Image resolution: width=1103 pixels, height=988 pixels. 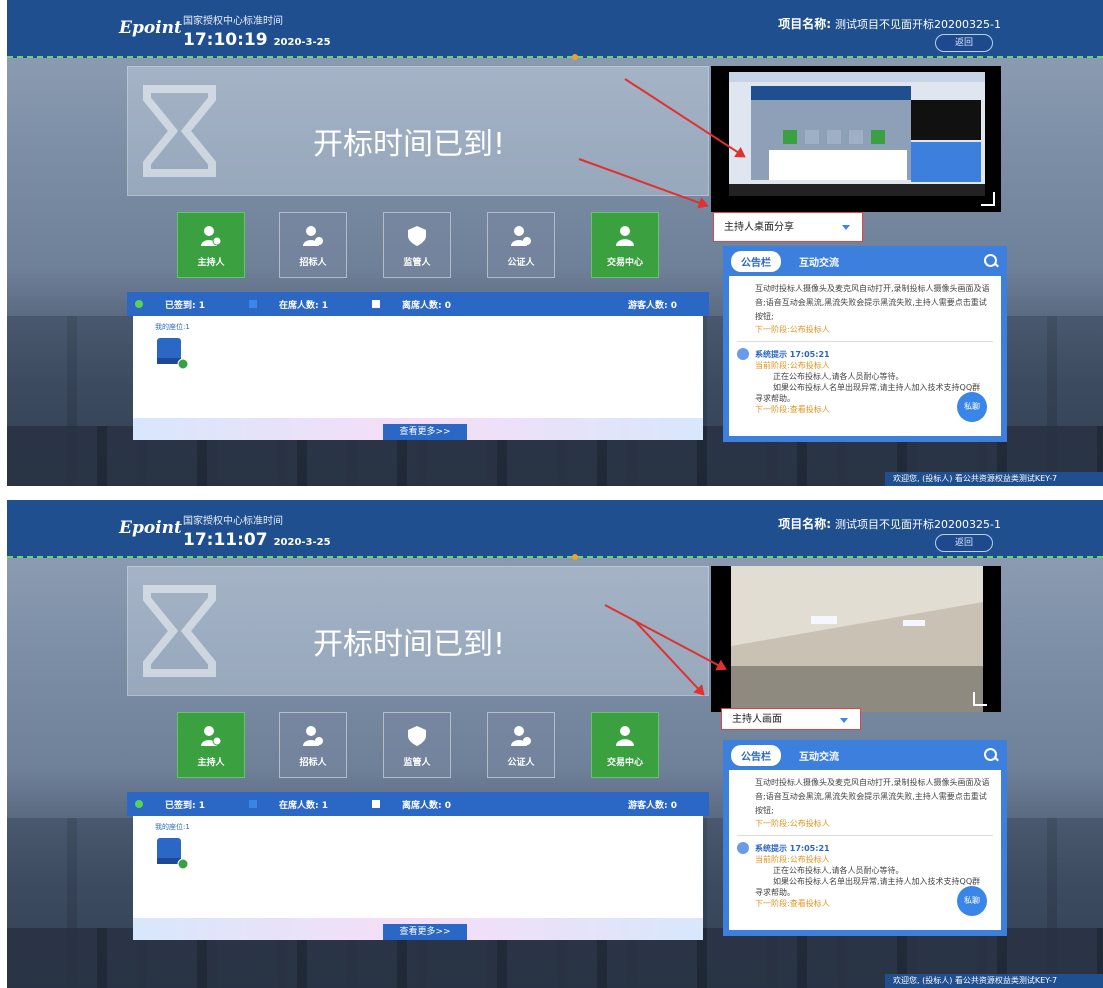 What do you see at coordinates (791, 719) in the screenshot?
I see `view-select: 主持人画面` at bounding box center [791, 719].